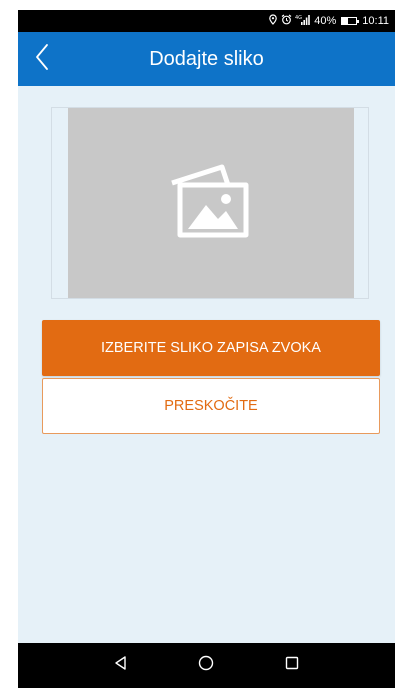 The width and height of the screenshot is (395, 688). What do you see at coordinates (303, 21) in the screenshot?
I see `signal-icon: 4G` at bounding box center [303, 21].